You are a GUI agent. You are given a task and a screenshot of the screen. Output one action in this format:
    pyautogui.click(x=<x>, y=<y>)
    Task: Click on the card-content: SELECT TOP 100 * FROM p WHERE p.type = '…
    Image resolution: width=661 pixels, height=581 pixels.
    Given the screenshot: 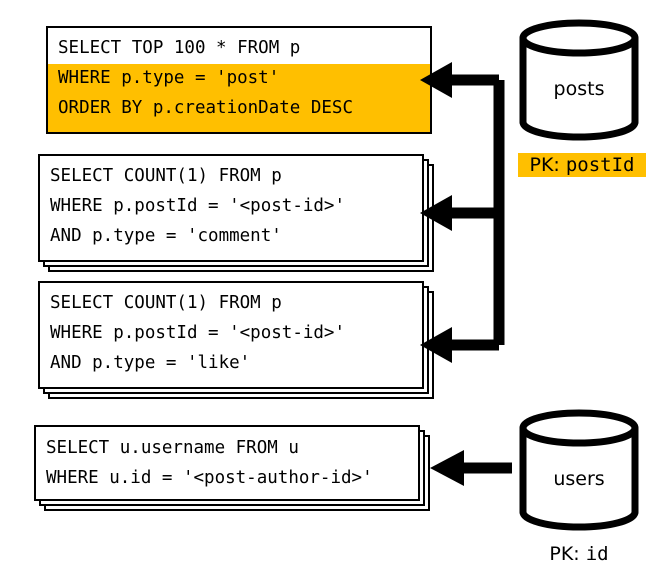 What is the action you would take?
    pyautogui.click(x=239, y=80)
    